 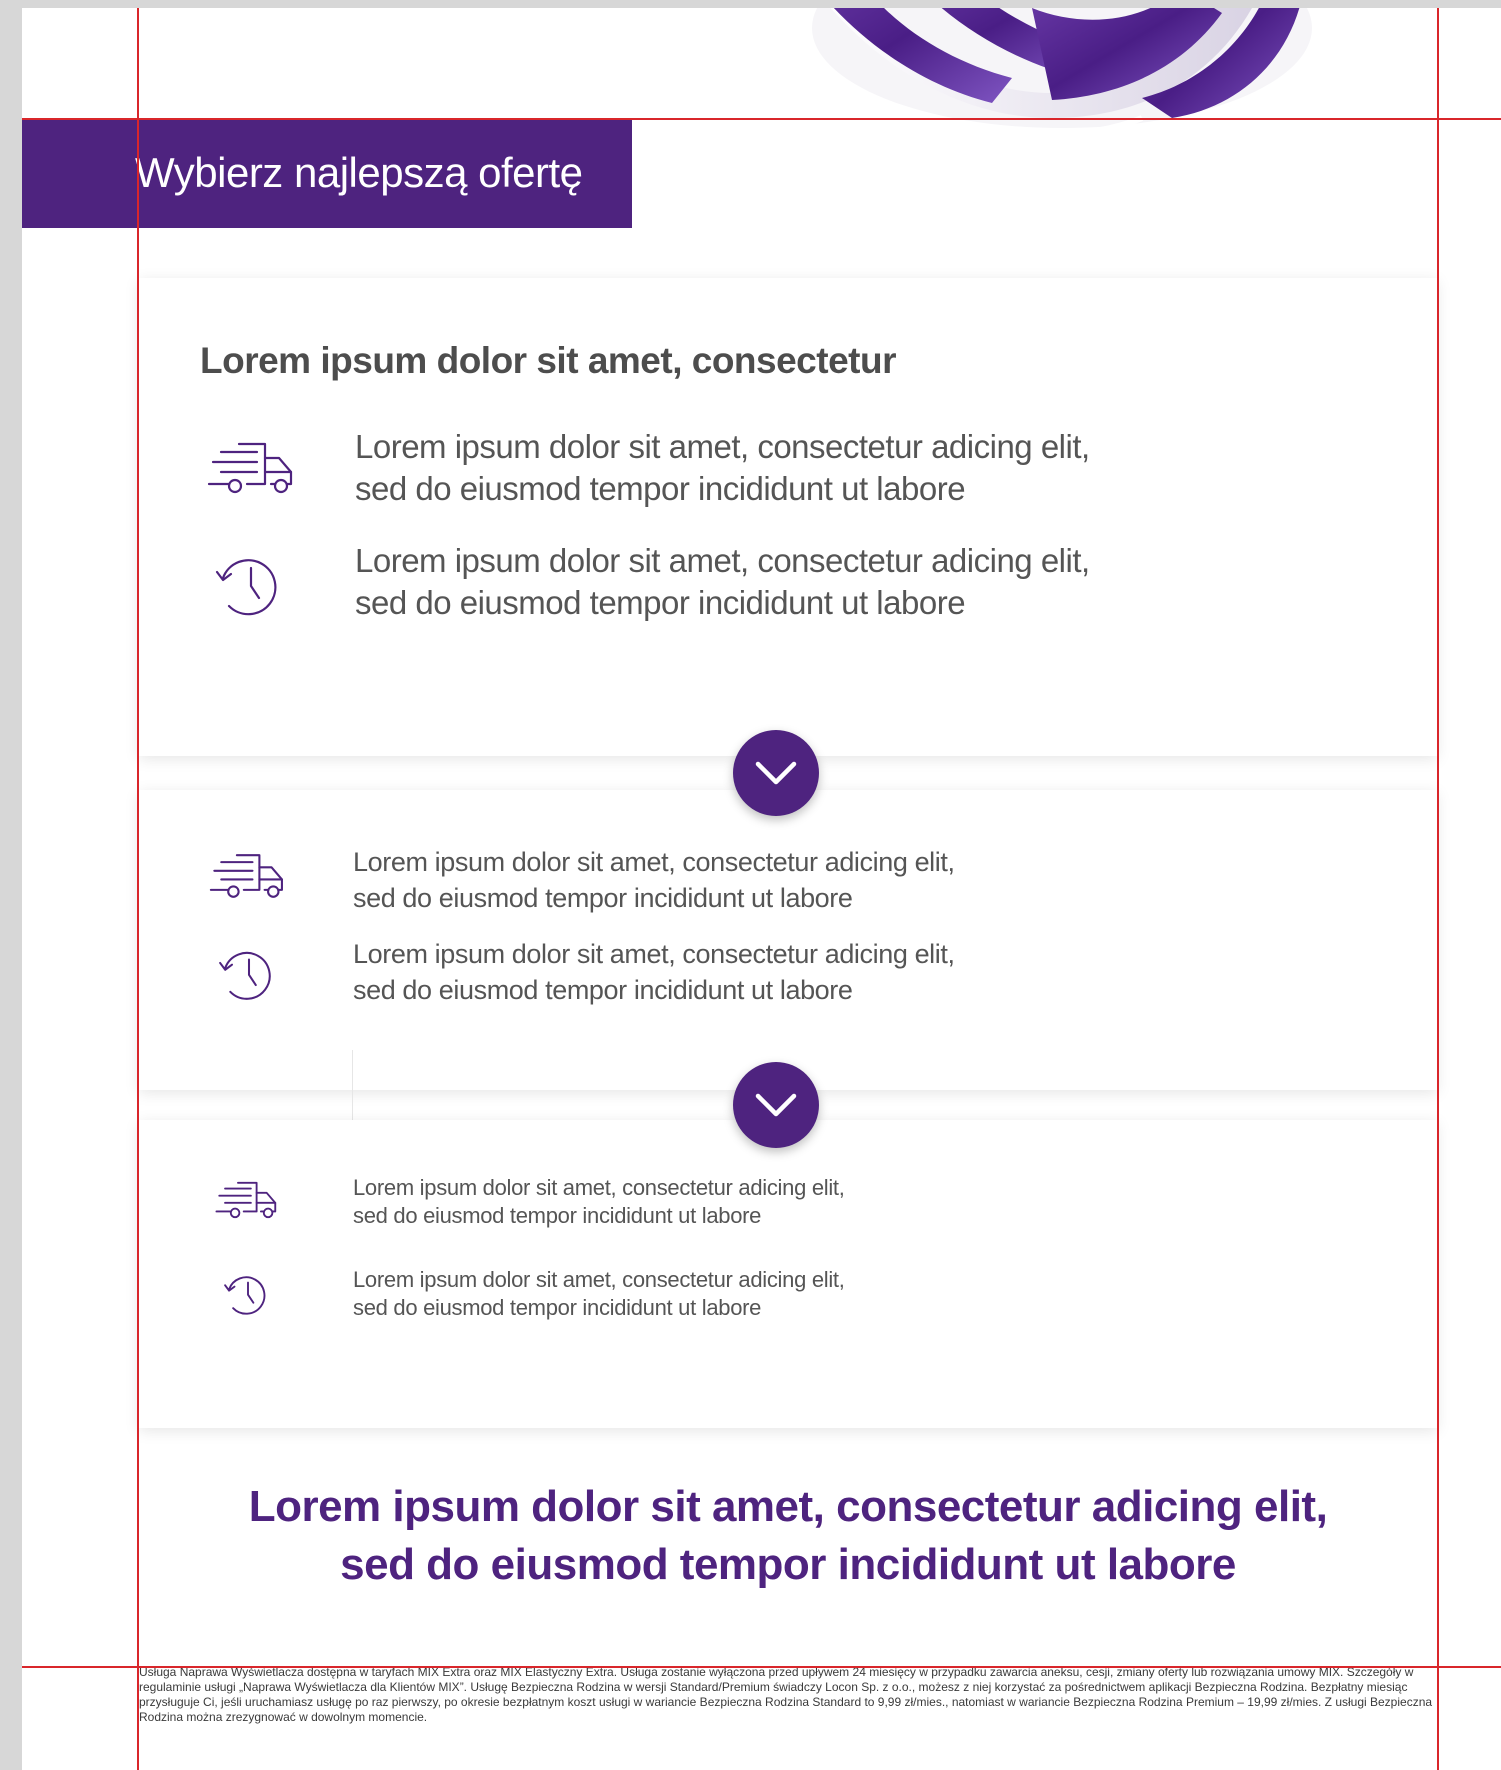 What do you see at coordinates (761, 119) in the screenshot?
I see `guide-line-top` at bounding box center [761, 119].